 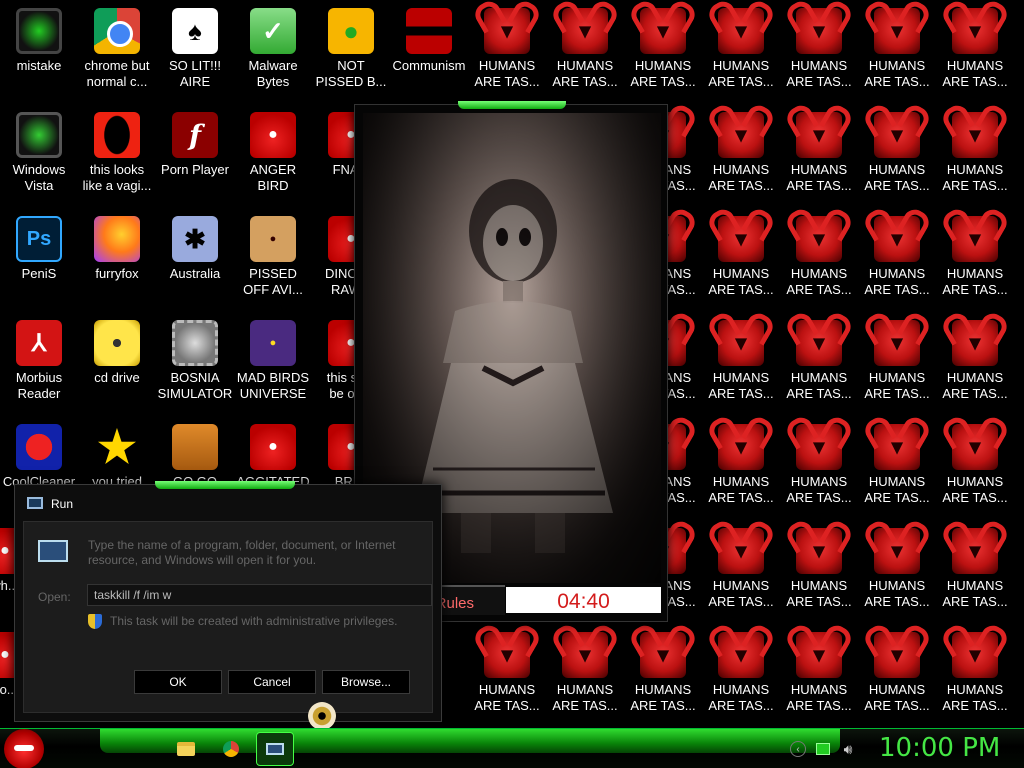 What do you see at coordinates (186, 749) in the screenshot?
I see `taskbar-explorer-button` at bounding box center [186, 749].